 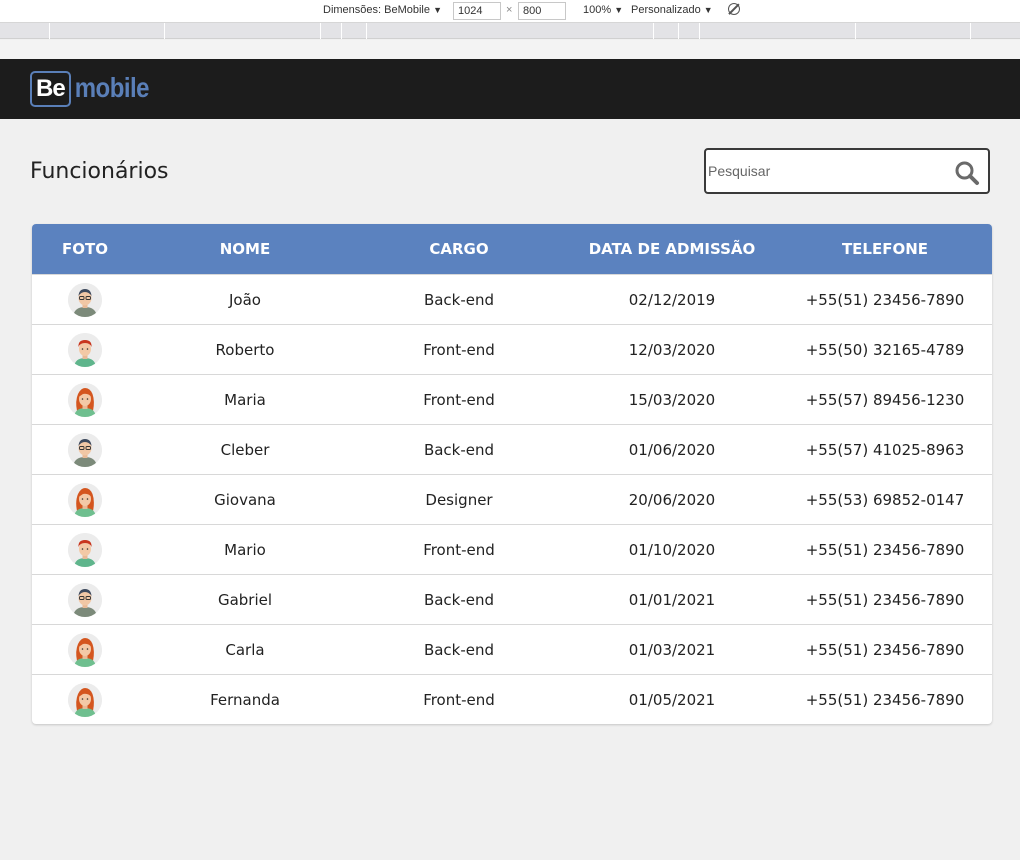 I want to click on zoom-dropdown: 100% ▼, so click(x=603, y=10).